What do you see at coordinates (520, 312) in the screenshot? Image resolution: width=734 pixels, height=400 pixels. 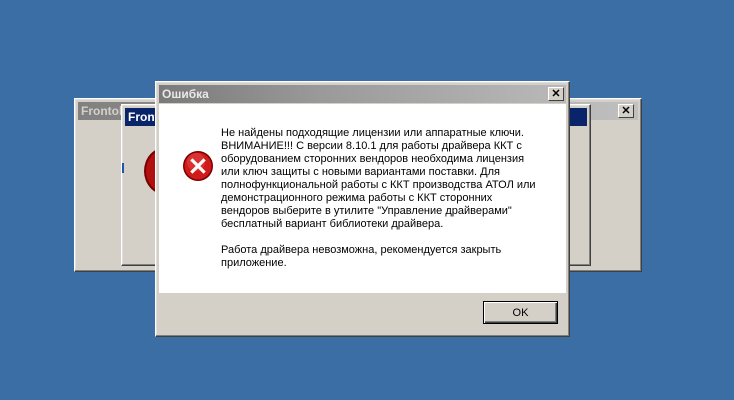 I see `ok-button: OK` at bounding box center [520, 312].